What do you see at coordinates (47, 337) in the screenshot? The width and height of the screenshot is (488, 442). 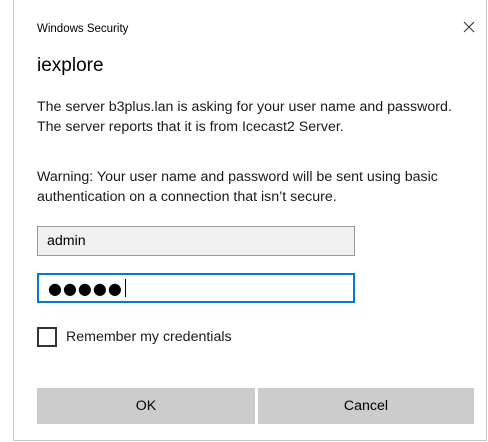 I see `remember-checkbox` at bounding box center [47, 337].